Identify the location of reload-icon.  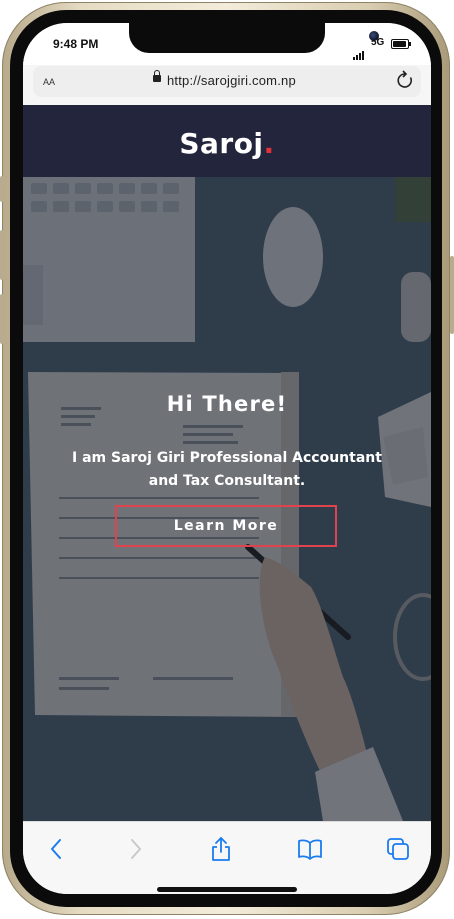
(405, 82).